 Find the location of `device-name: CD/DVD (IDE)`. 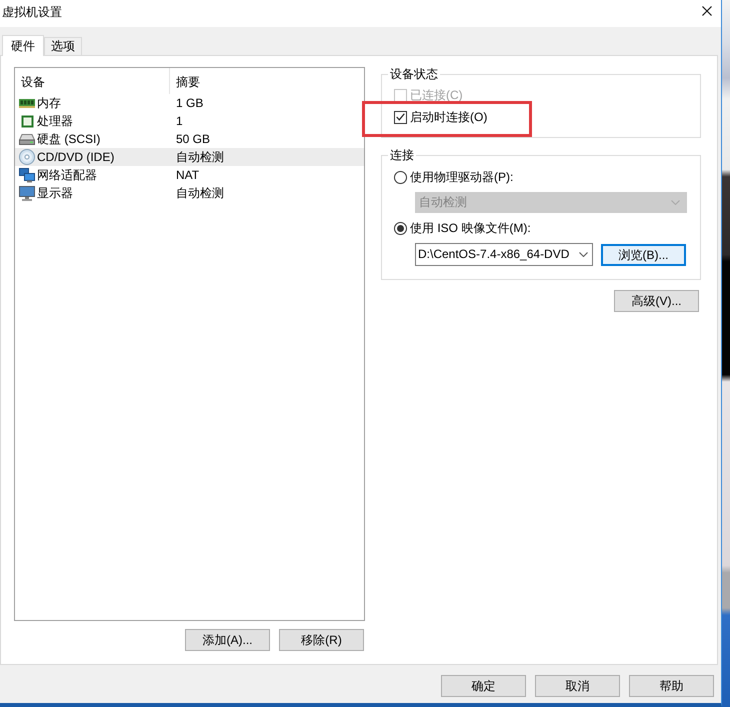

device-name: CD/DVD (IDE) is located at coordinates (75, 157).